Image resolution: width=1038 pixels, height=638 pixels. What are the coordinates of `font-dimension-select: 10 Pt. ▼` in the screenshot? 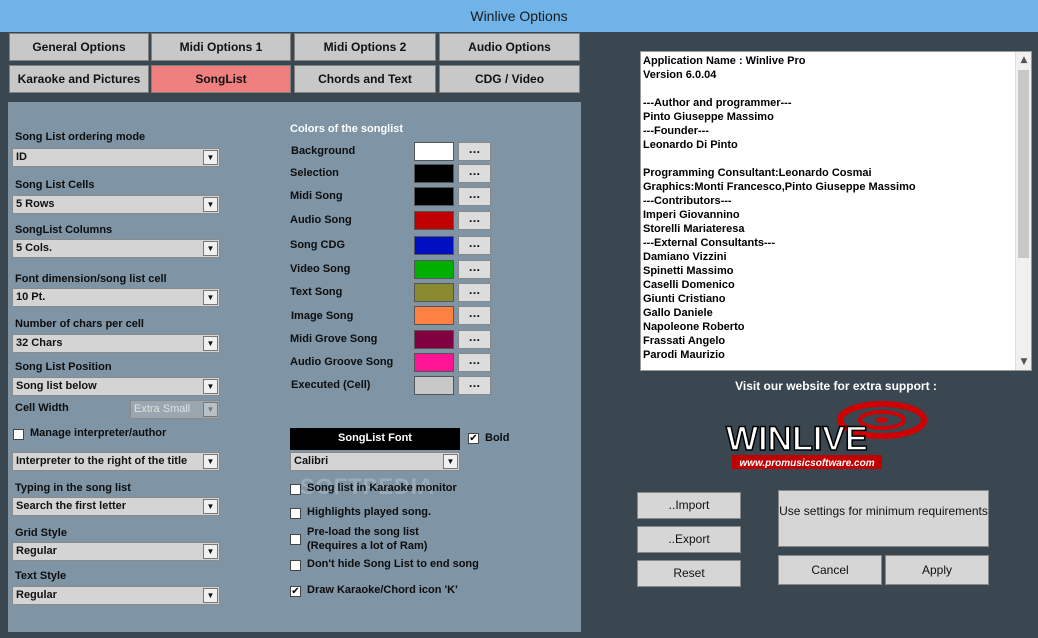 It's located at (116, 297).